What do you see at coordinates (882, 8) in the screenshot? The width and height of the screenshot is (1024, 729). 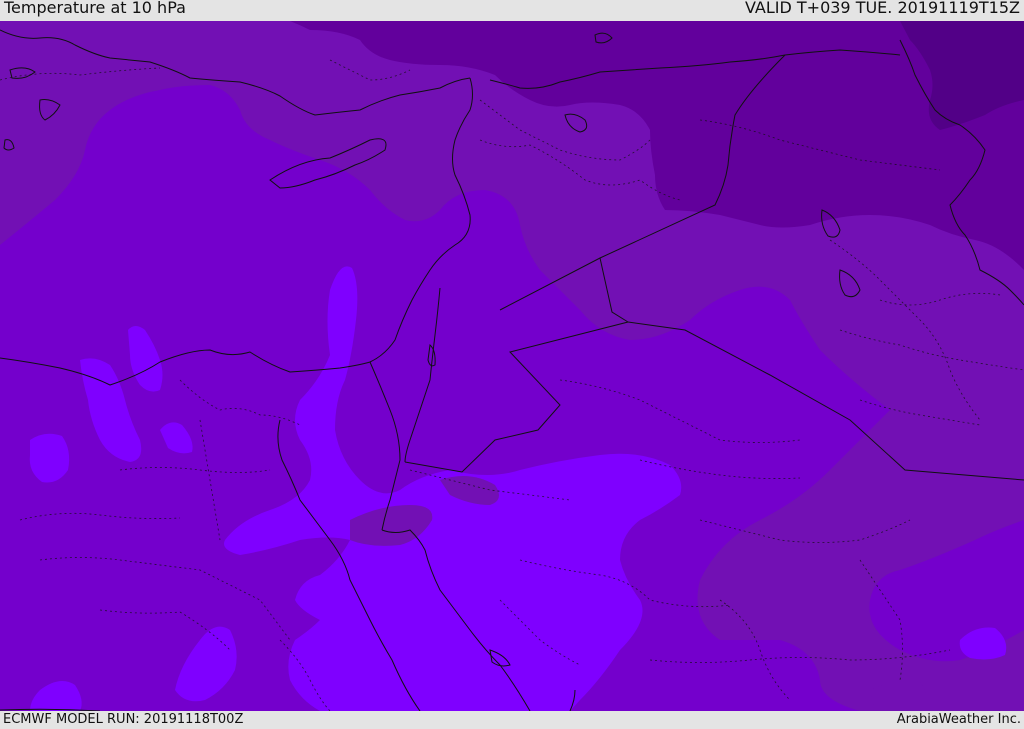 I see `valid-time-label: VALID T+039 TUE. 20191119T15Z` at bounding box center [882, 8].